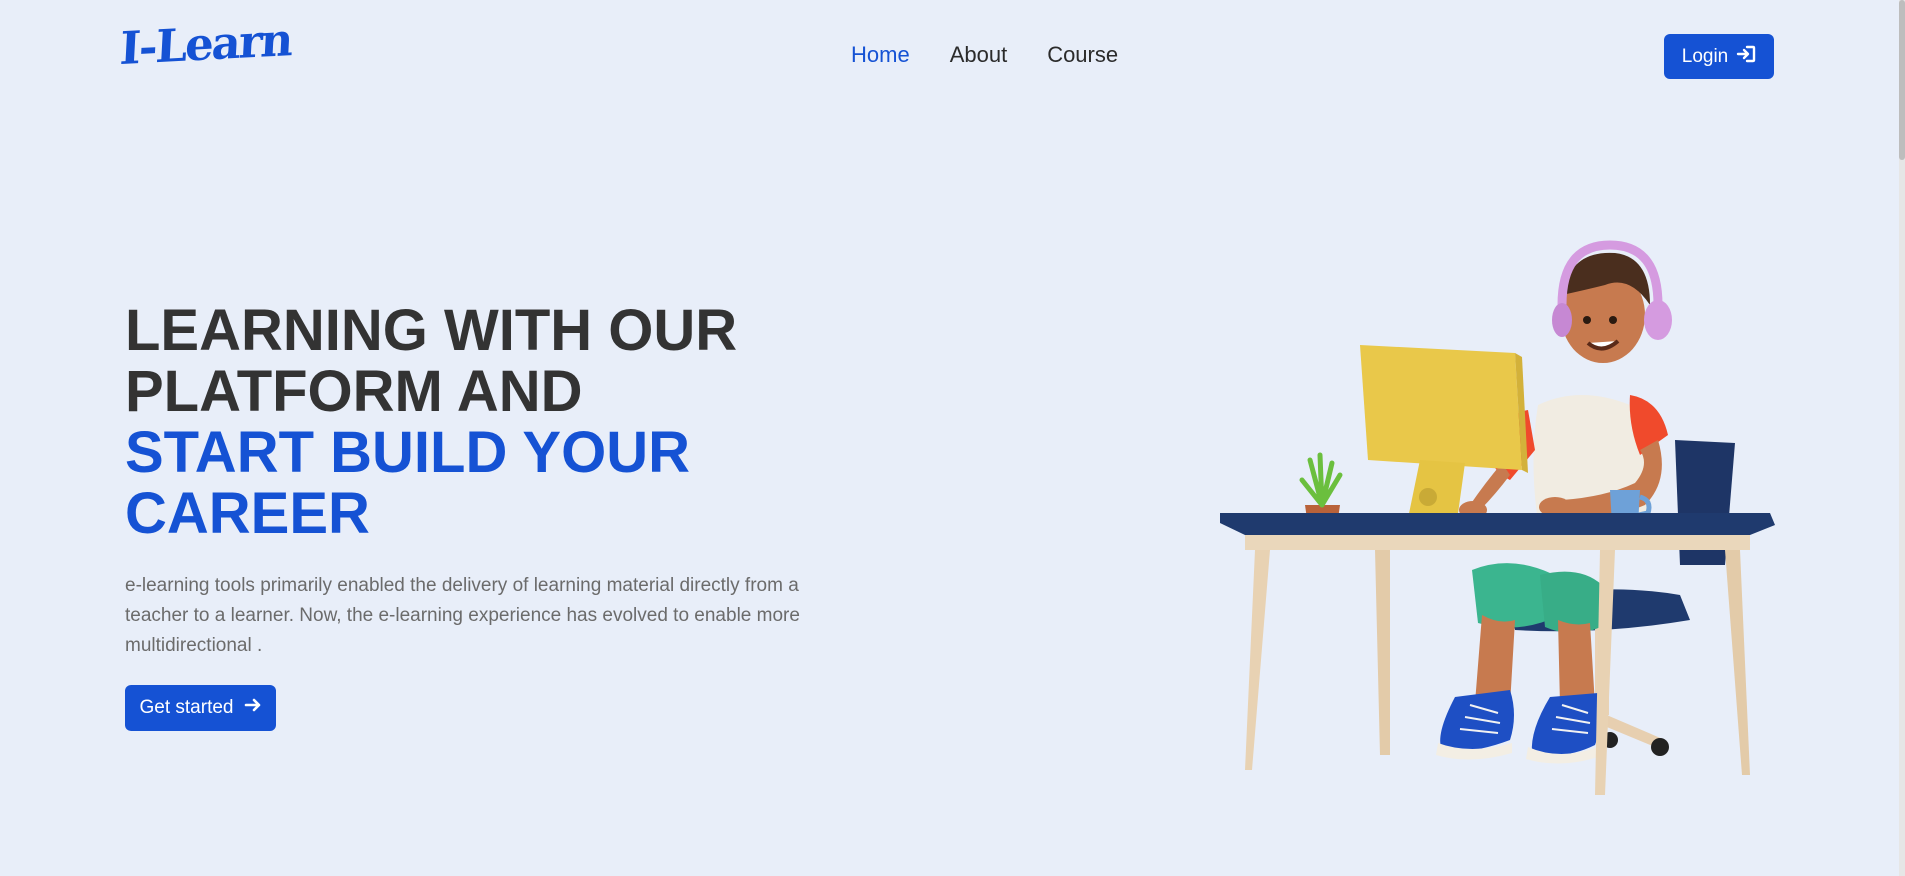 The height and width of the screenshot is (876, 1905). I want to click on sign-in-icon, so click(1746, 57).